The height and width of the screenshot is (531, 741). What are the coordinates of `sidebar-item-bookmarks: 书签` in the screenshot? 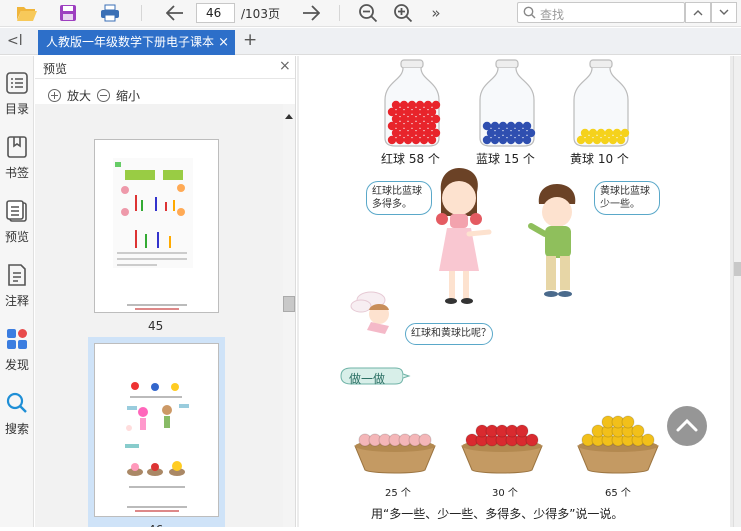 It's located at (17, 158).